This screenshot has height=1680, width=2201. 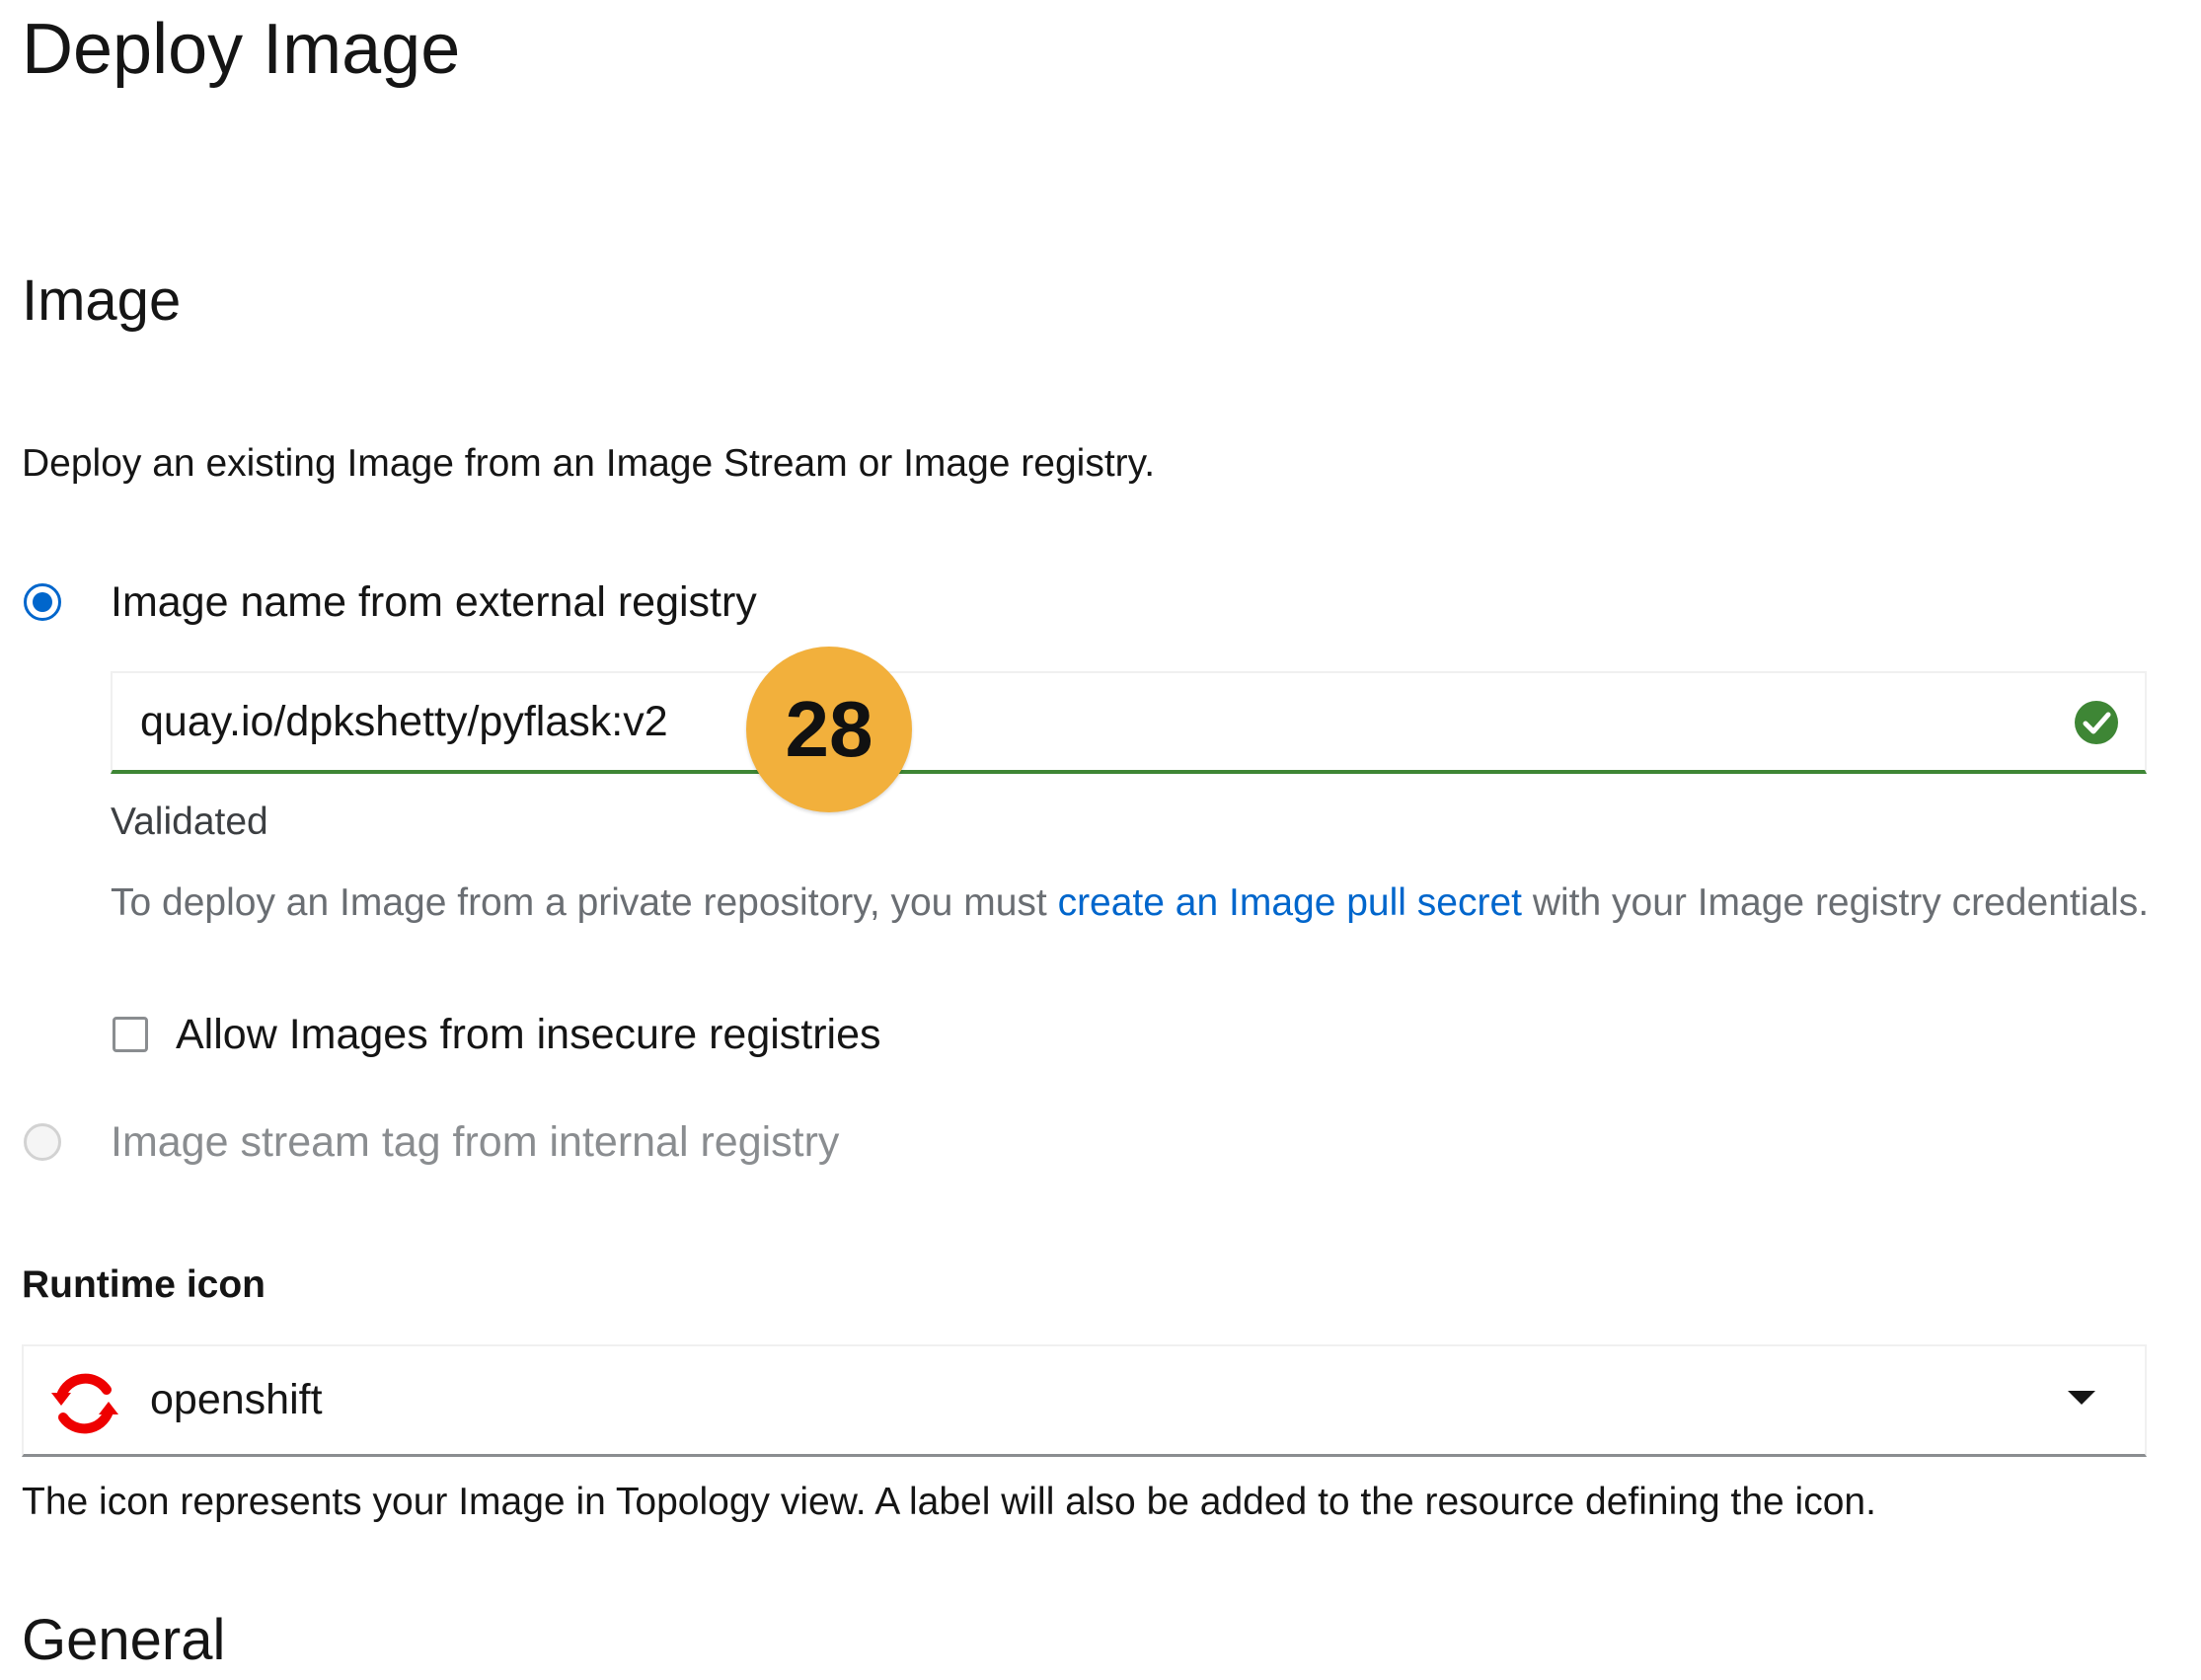 What do you see at coordinates (2096, 722) in the screenshot?
I see `check-circle-icon` at bounding box center [2096, 722].